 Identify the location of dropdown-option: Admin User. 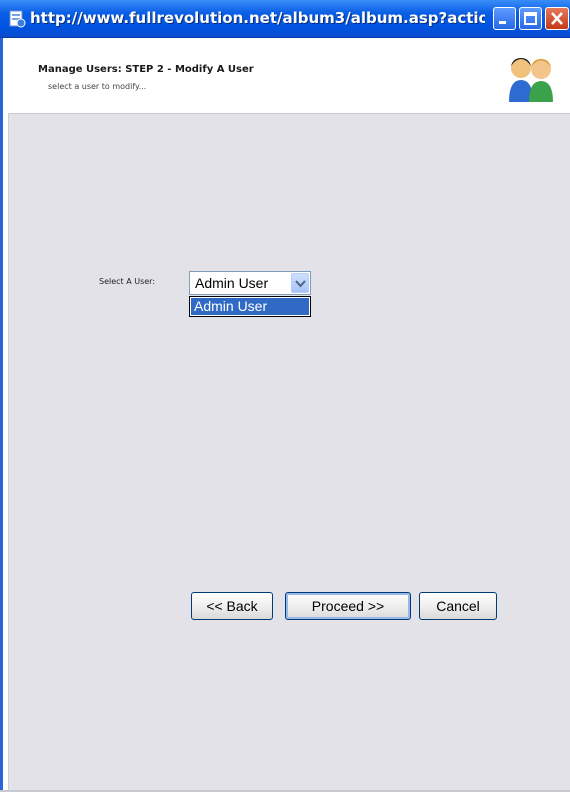
(250, 306).